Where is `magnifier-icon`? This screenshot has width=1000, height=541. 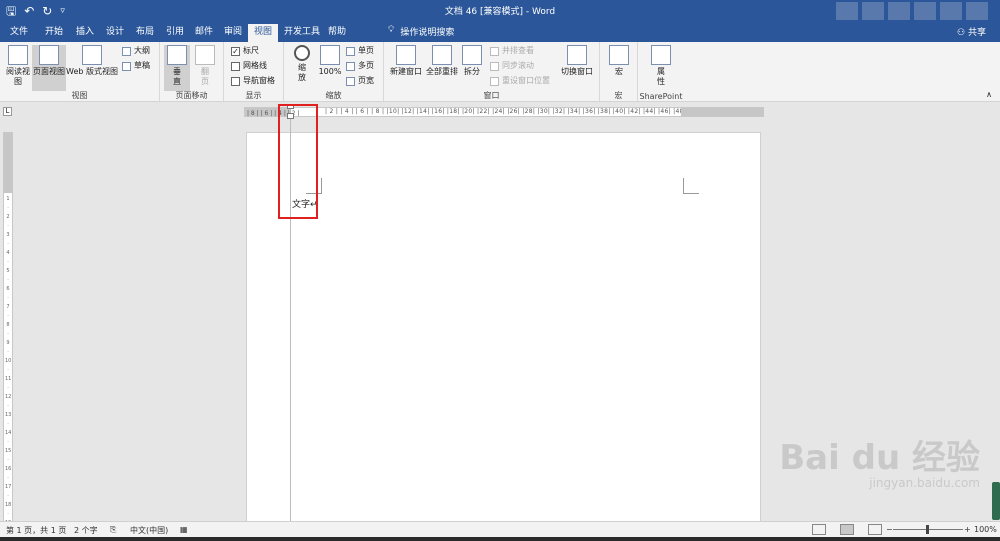 magnifier-icon is located at coordinates (302, 53).